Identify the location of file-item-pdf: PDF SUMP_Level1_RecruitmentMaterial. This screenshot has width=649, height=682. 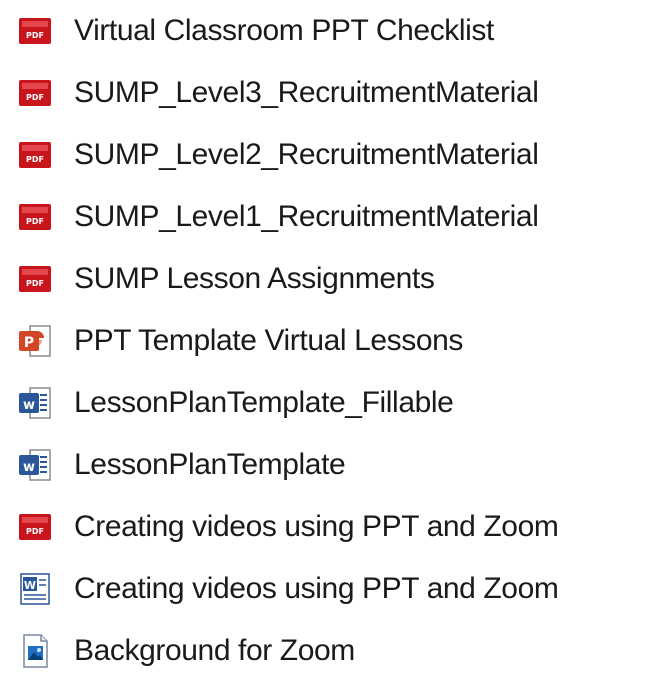
(324, 217).